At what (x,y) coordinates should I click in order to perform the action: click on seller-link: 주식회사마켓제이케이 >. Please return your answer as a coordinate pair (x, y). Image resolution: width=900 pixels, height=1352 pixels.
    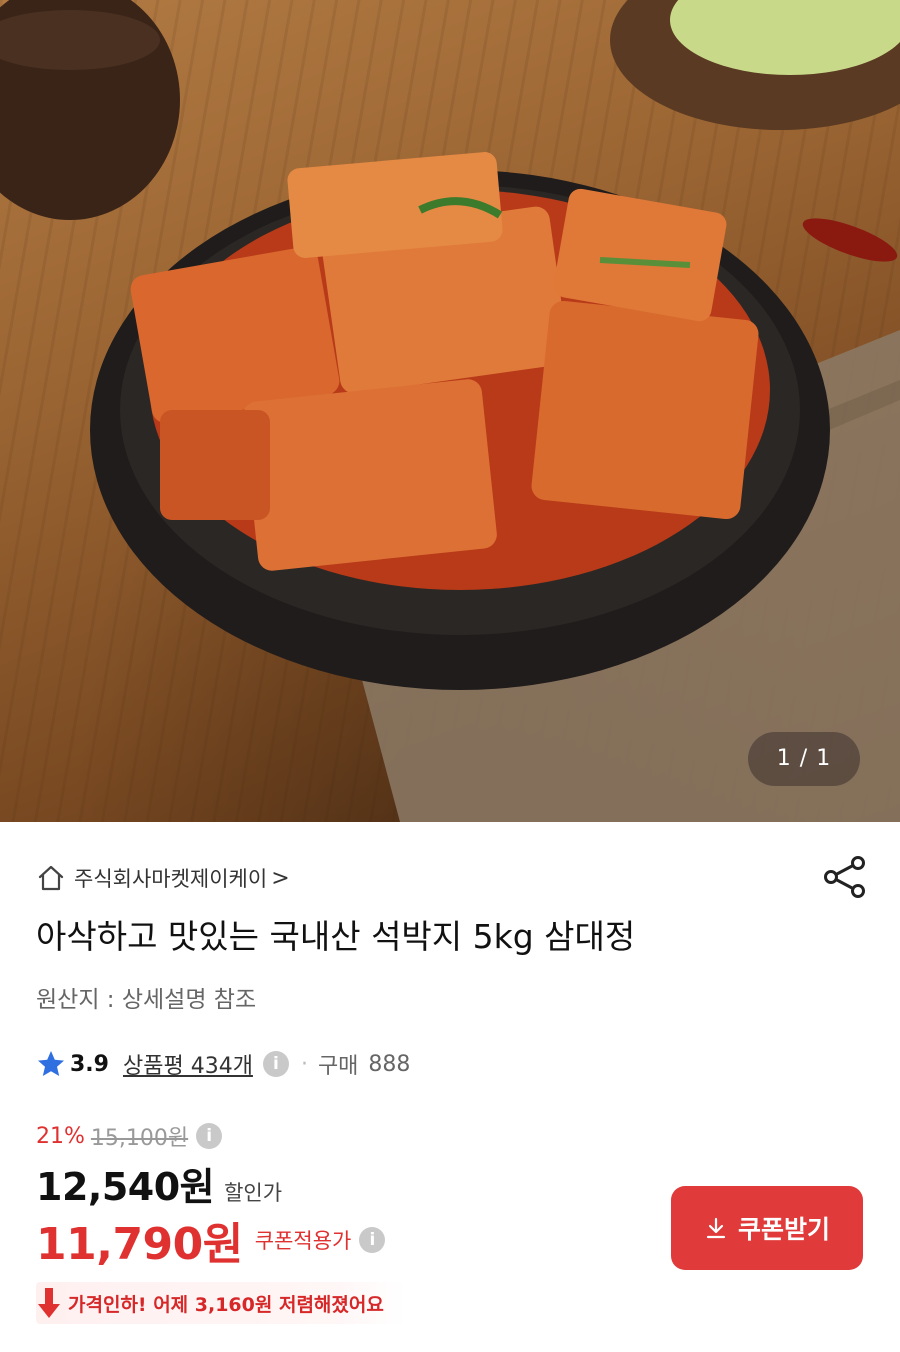
    Looking at the image, I should click on (163, 878).